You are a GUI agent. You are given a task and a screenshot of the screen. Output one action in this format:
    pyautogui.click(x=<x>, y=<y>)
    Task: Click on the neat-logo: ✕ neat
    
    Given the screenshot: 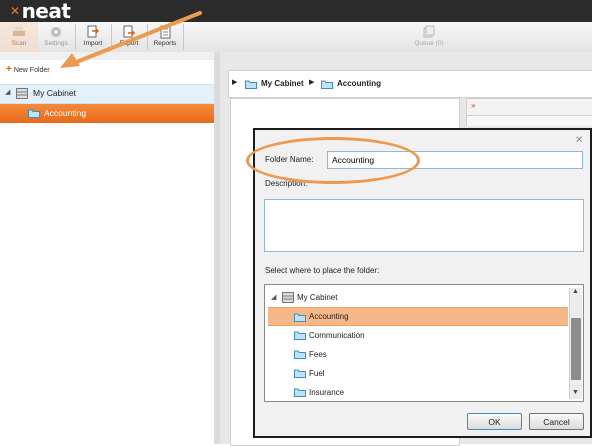 What is the action you would take?
    pyautogui.click(x=40, y=11)
    